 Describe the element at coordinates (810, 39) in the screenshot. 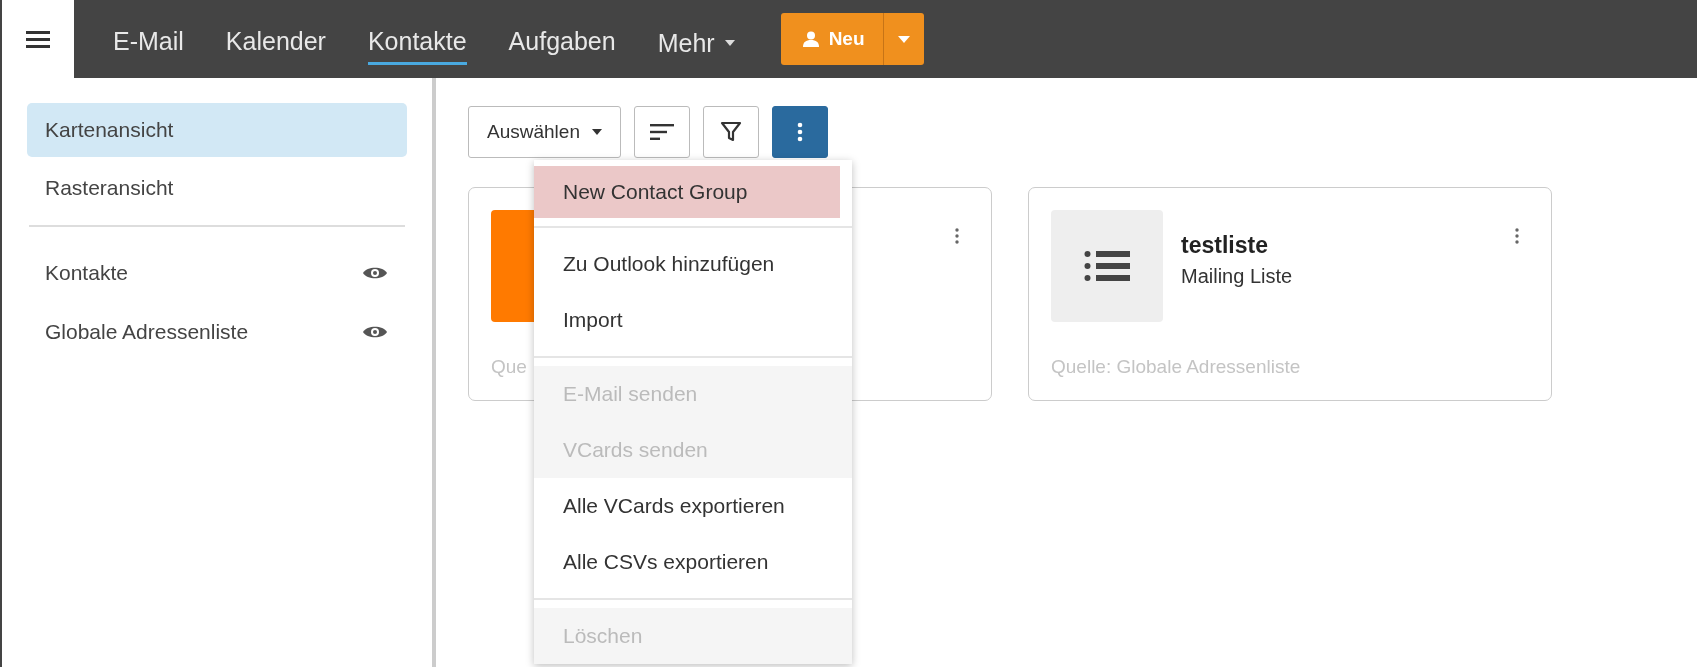

I see `person-icon` at that location.